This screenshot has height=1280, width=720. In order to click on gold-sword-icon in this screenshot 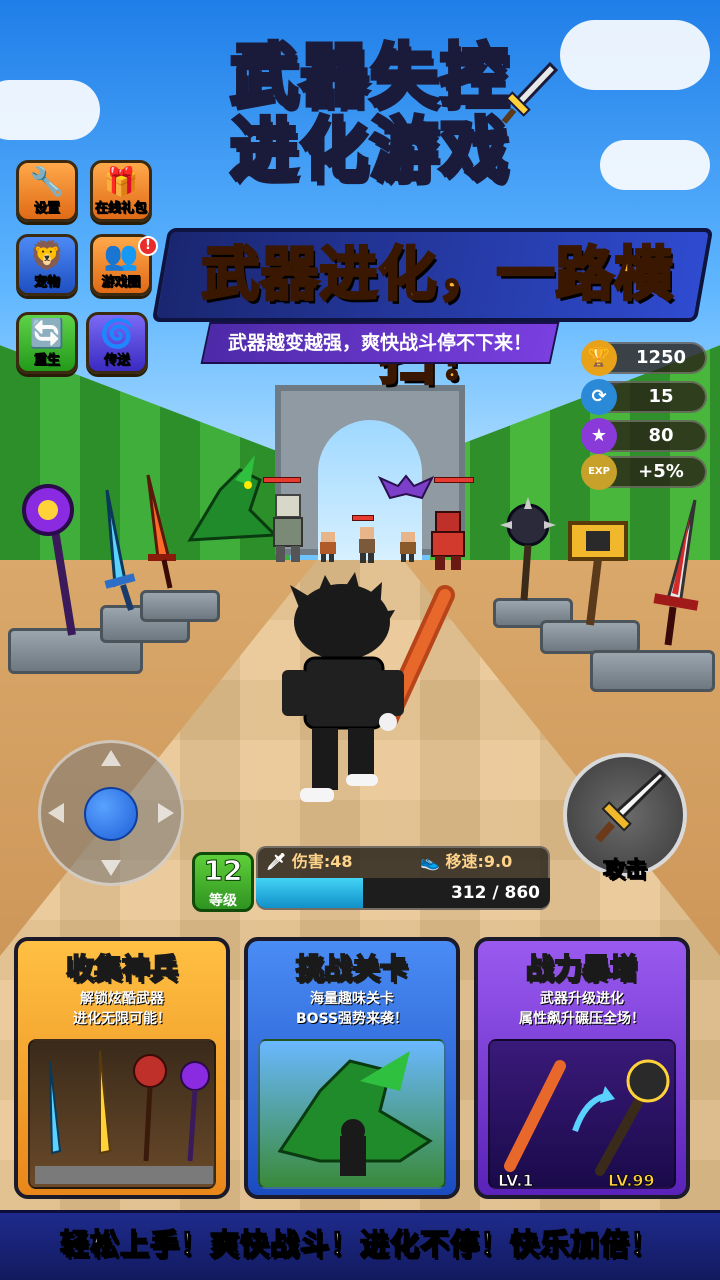, I will do `click(105, 1102)`.